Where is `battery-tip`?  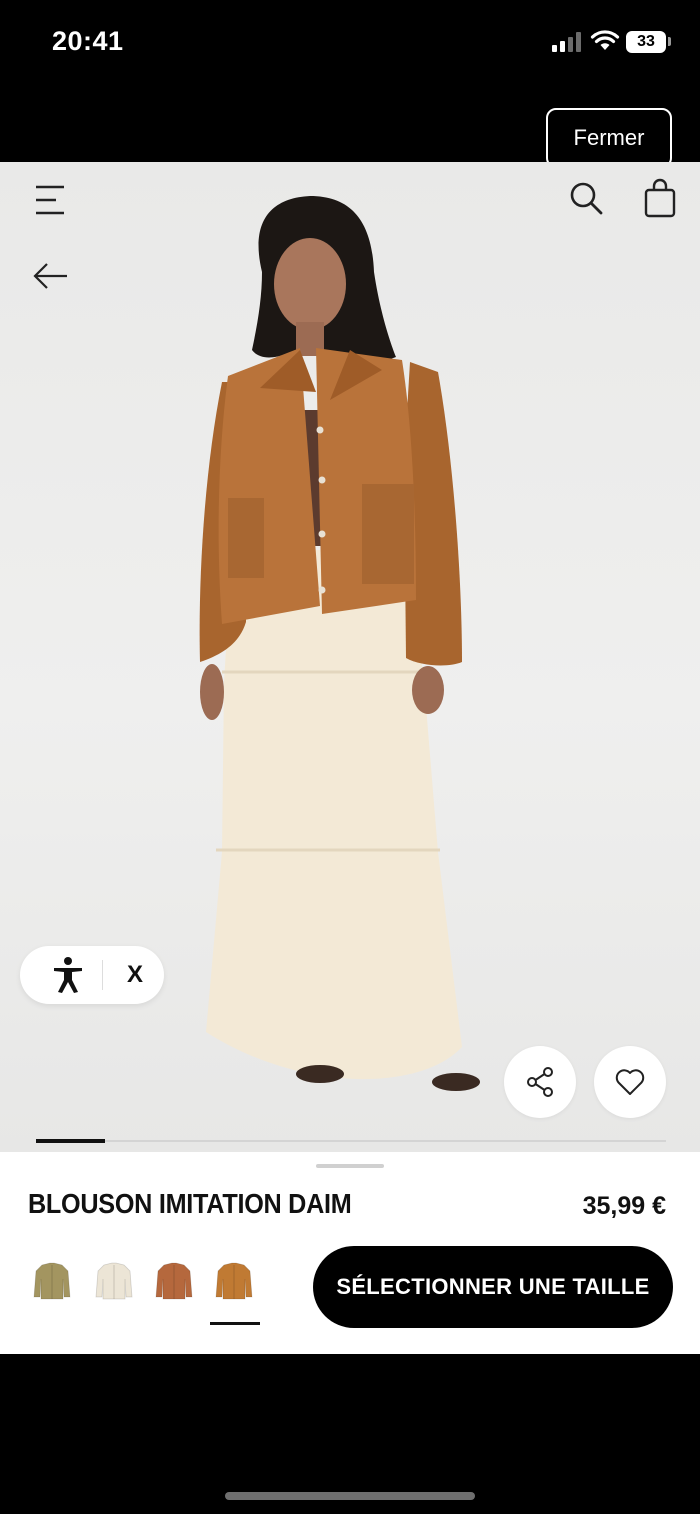
battery-tip is located at coordinates (669, 41).